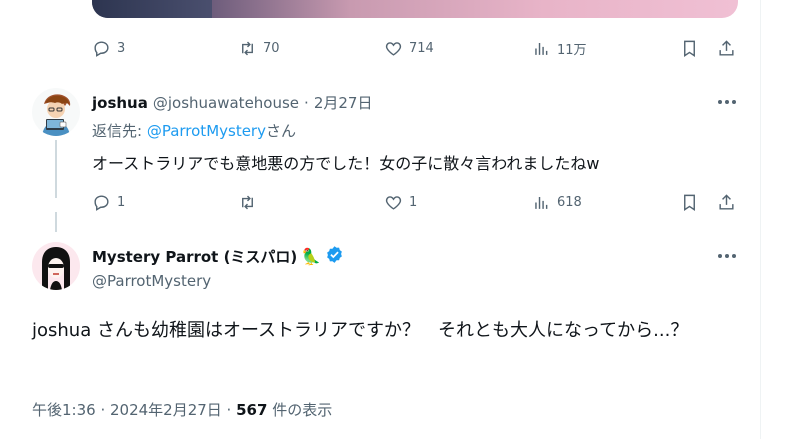  I want to click on main-post-header: Mystery Parrot (ミスパロ) 🦜, so click(218, 256).